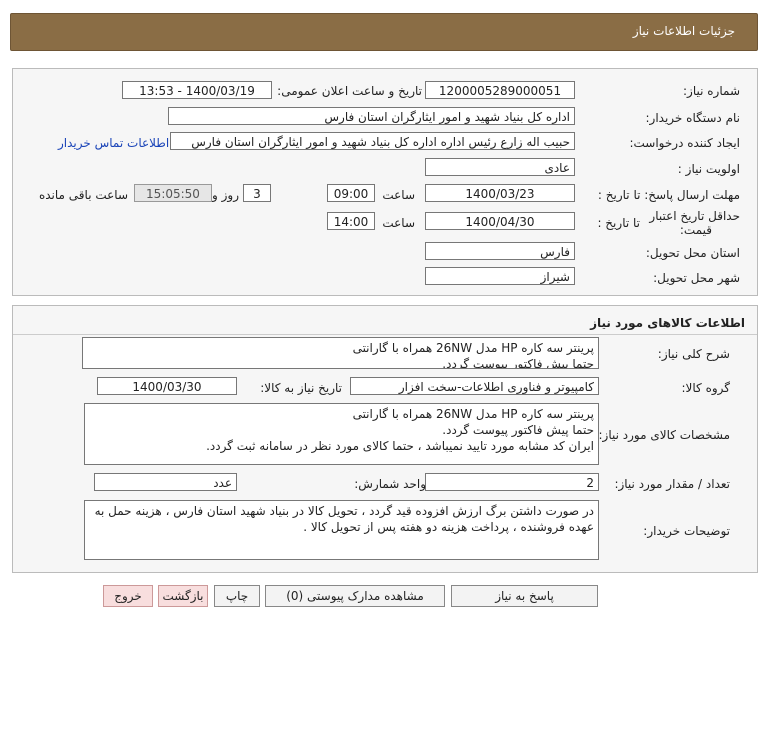 The height and width of the screenshot is (745, 770). I want to click on buyer-label: نام دستگاه خریدار:, so click(693, 118).